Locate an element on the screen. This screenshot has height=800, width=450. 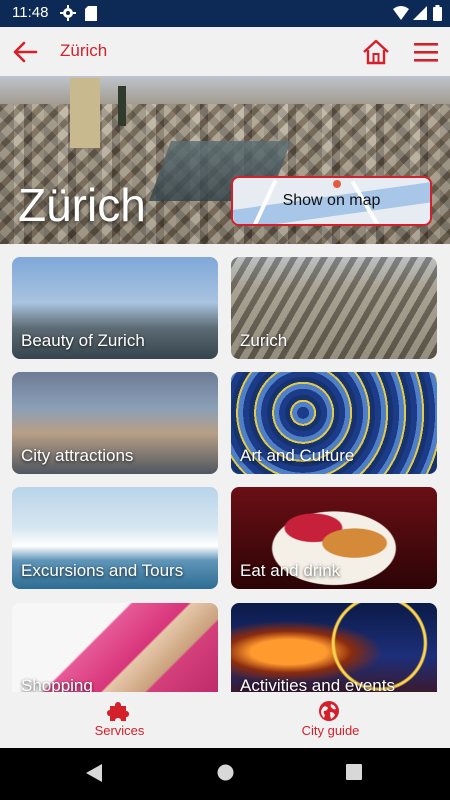
church-tower is located at coordinates (85, 113).